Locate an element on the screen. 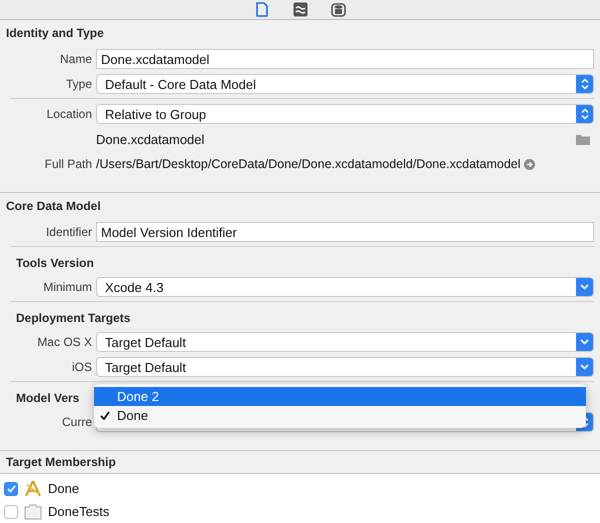  menu-item: Done is located at coordinates (340, 415).